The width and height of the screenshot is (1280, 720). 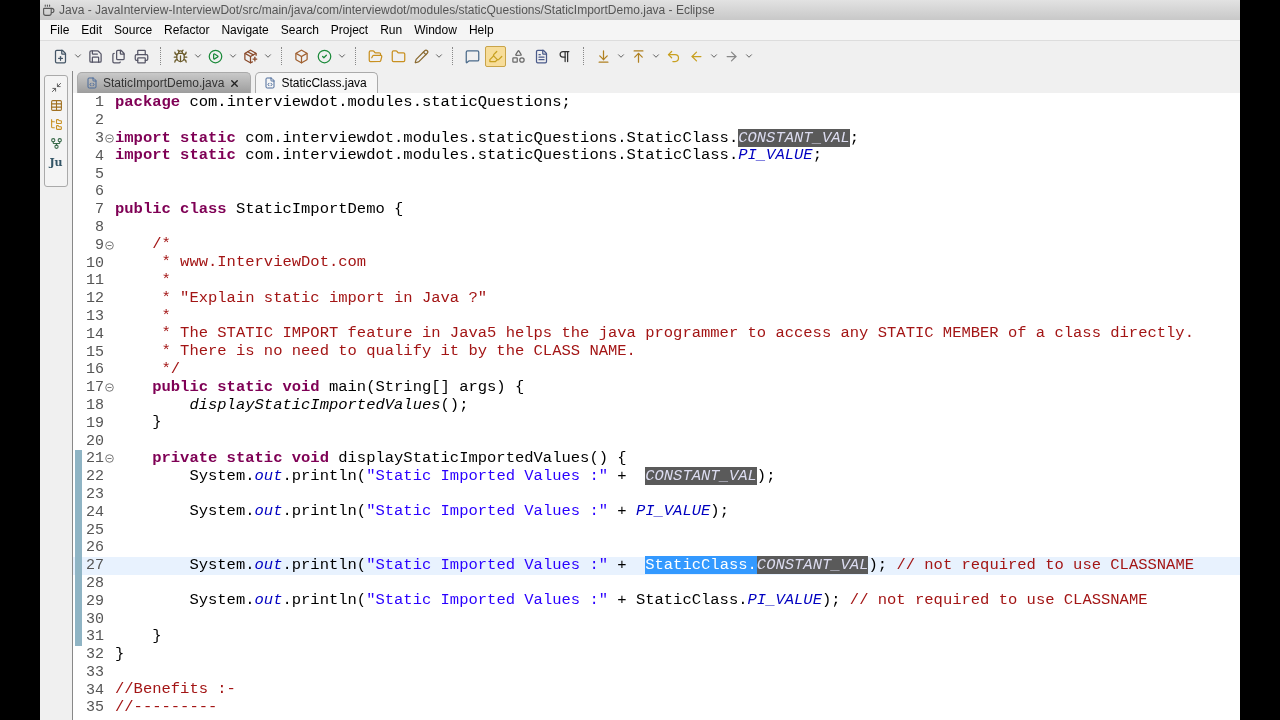 What do you see at coordinates (99, 121) in the screenshot?
I see `line-number: 2` at bounding box center [99, 121].